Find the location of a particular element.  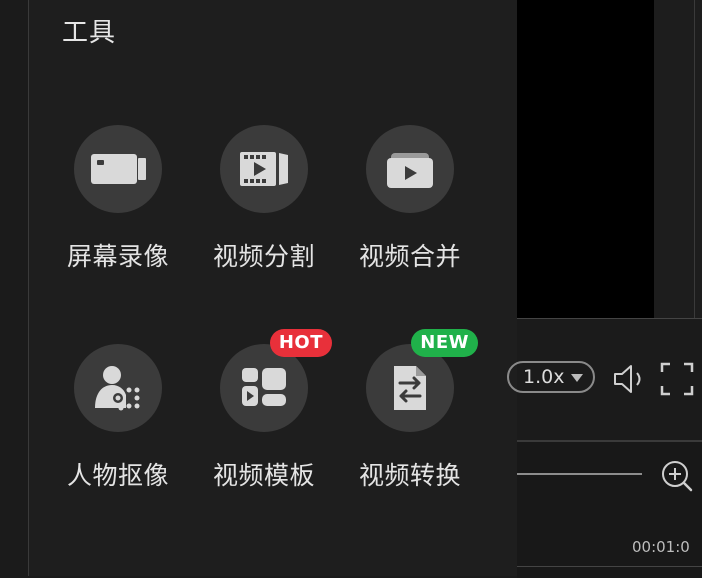

template-grid-icon is located at coordinates (264, 387).